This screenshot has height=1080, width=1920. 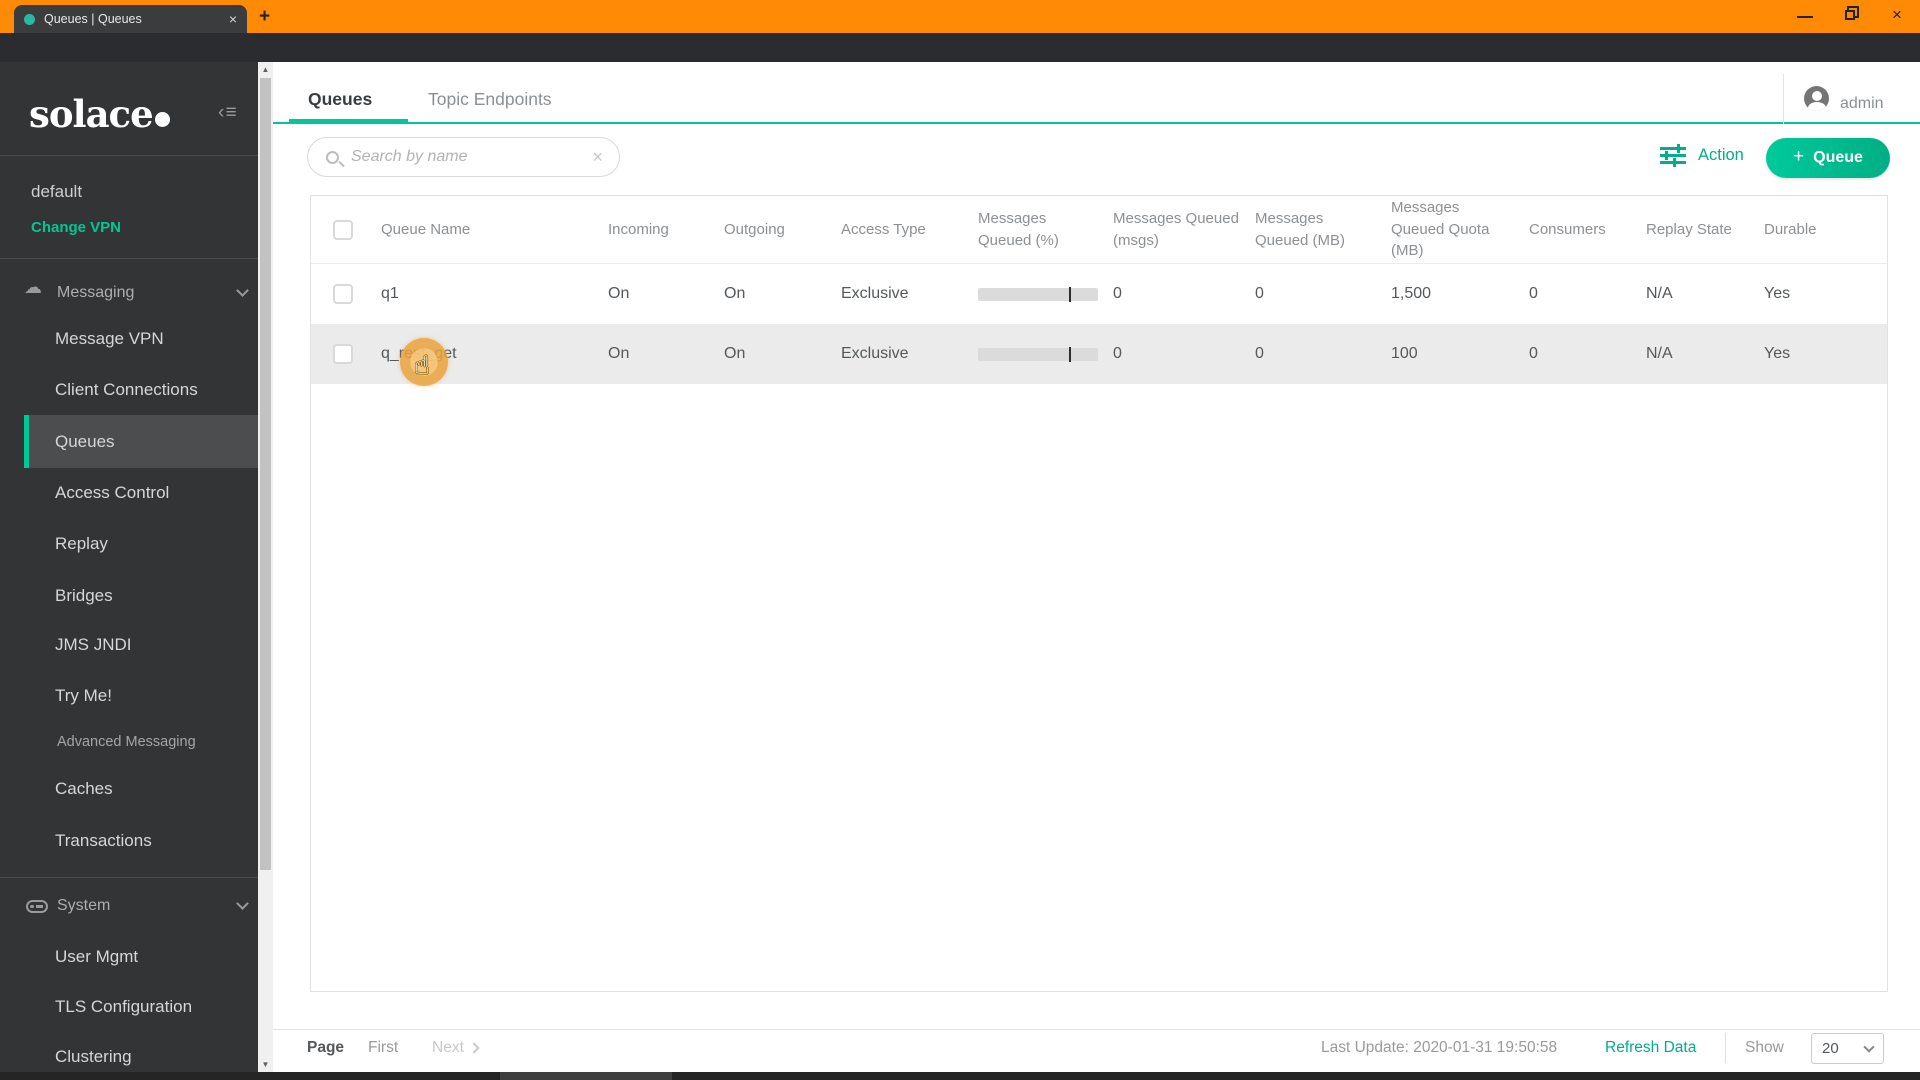 What do you see at coordinates (468, 157) in the screenshot?
I see `search-input` at bounding box center [468, 157].